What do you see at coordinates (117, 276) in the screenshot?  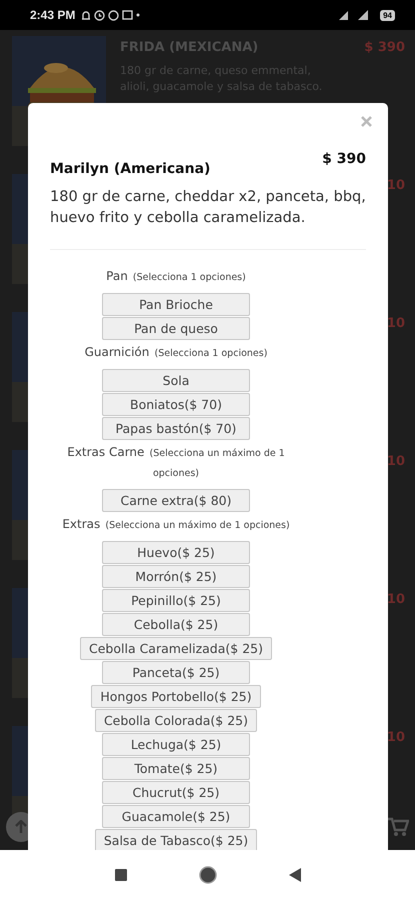 I see `group-title: Pan` at bounding box center [117, 276].